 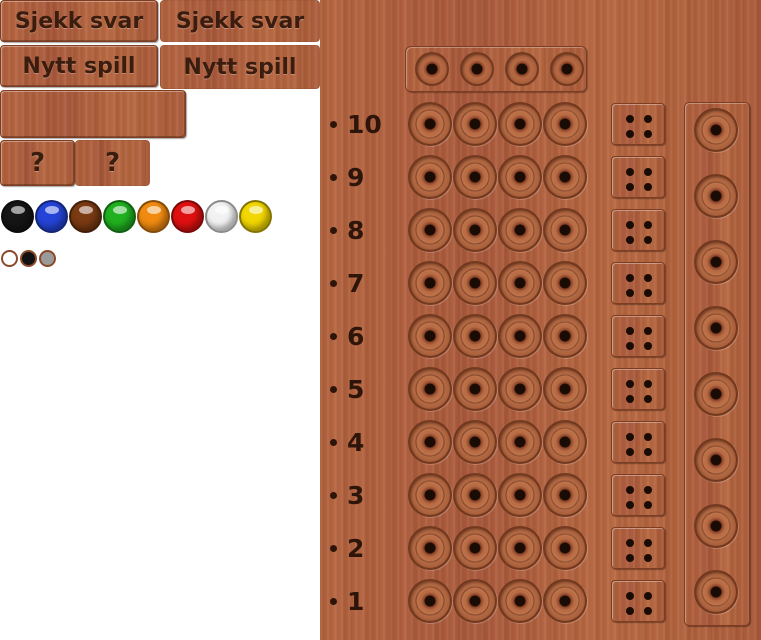 I want to click on row-number: 7, so click(x=356, y=283).